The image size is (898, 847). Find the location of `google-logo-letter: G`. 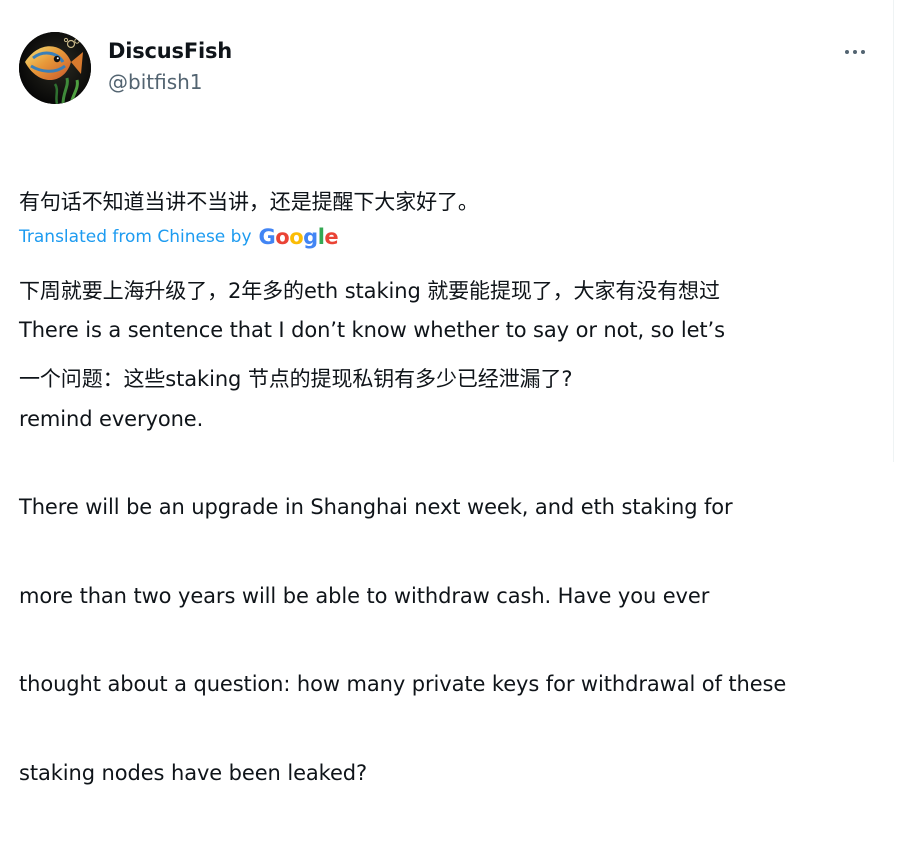

google-logo-letter: G is located at coordinates (267, 237).